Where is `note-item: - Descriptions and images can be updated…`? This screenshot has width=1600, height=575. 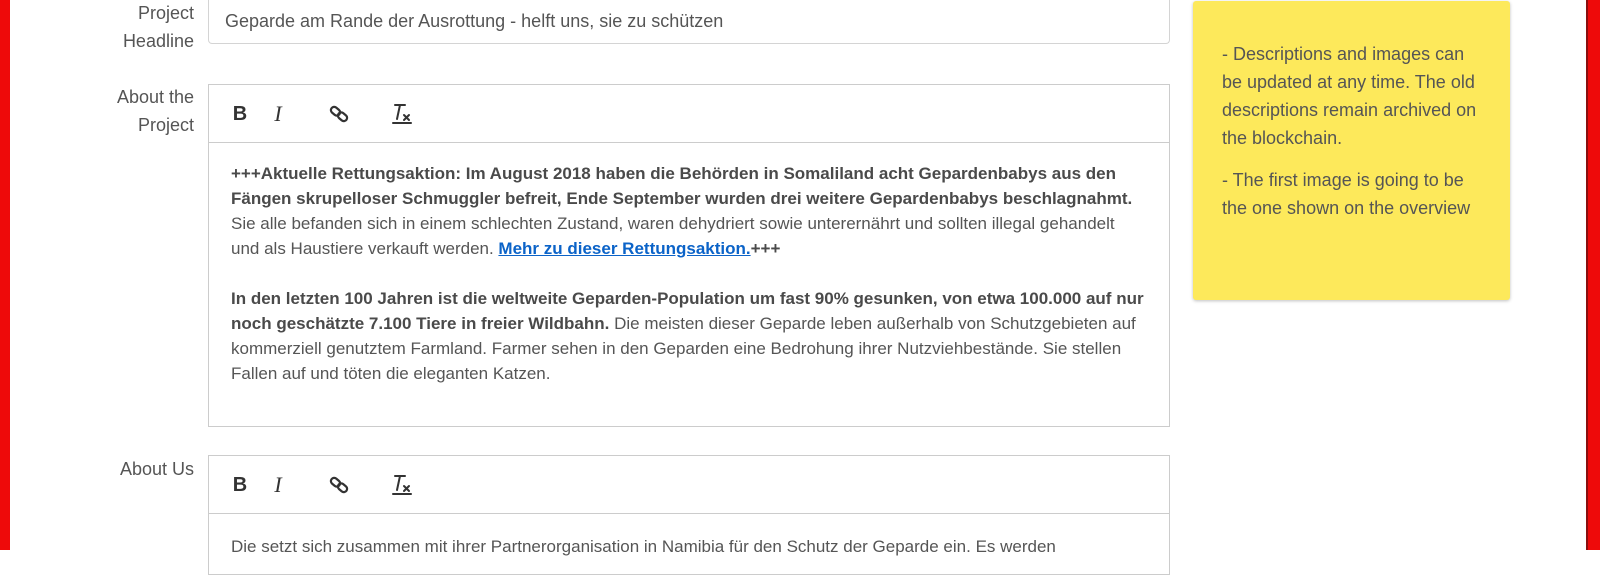
note-item: - Descriptions and images can be updated… is located at coordinates (1349, 96).